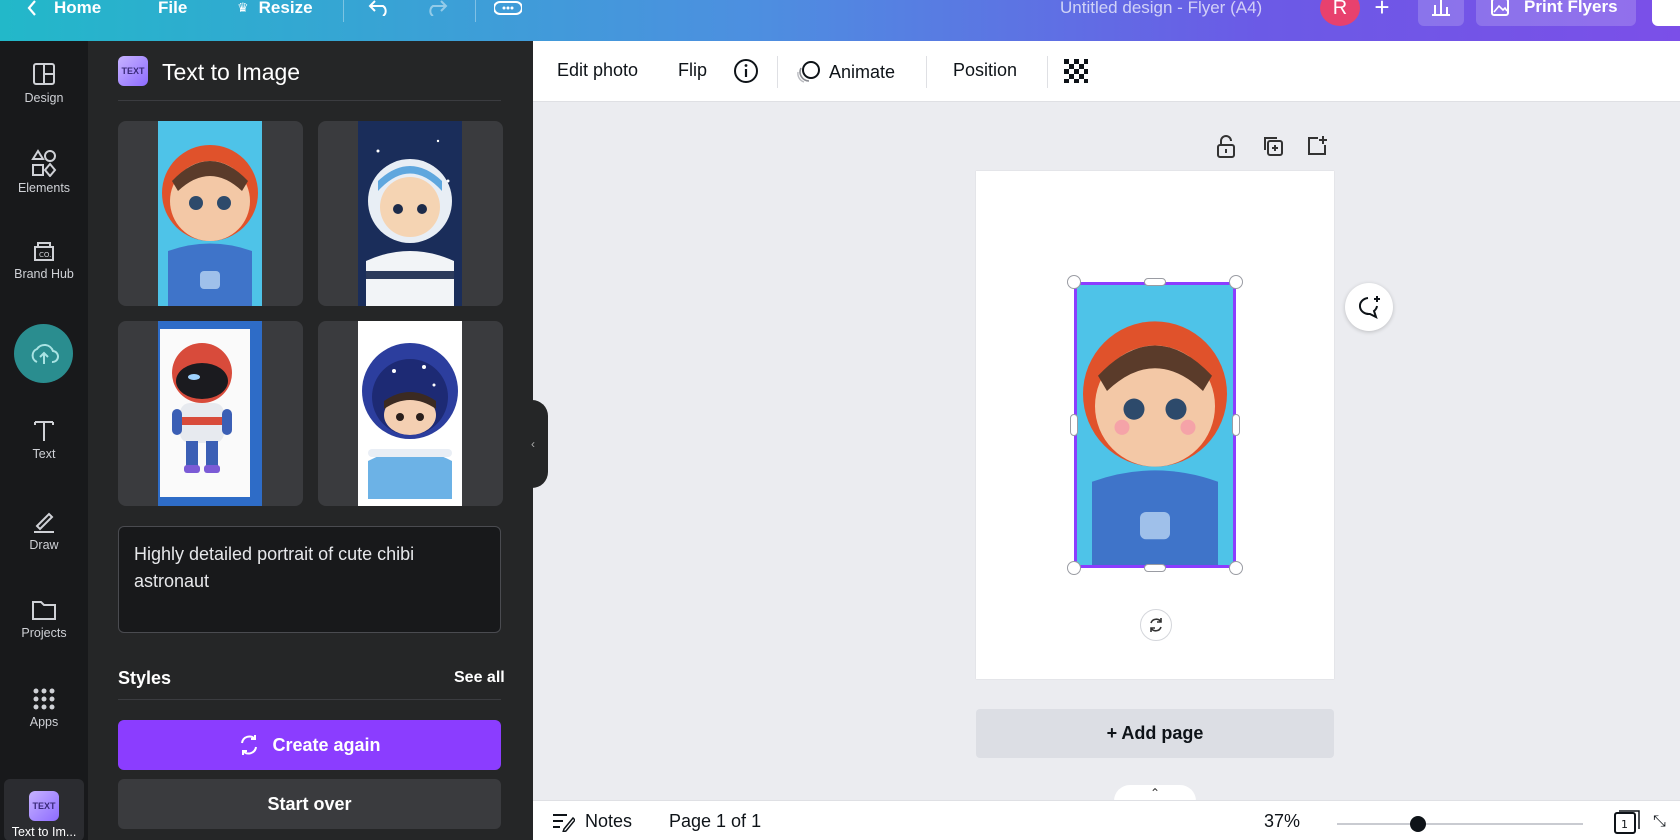 This screenshot has height=840, width=1680. Describe the element at coordinates (1273, 148) in the screenshot. I see `duplicate-page-button` at that location.